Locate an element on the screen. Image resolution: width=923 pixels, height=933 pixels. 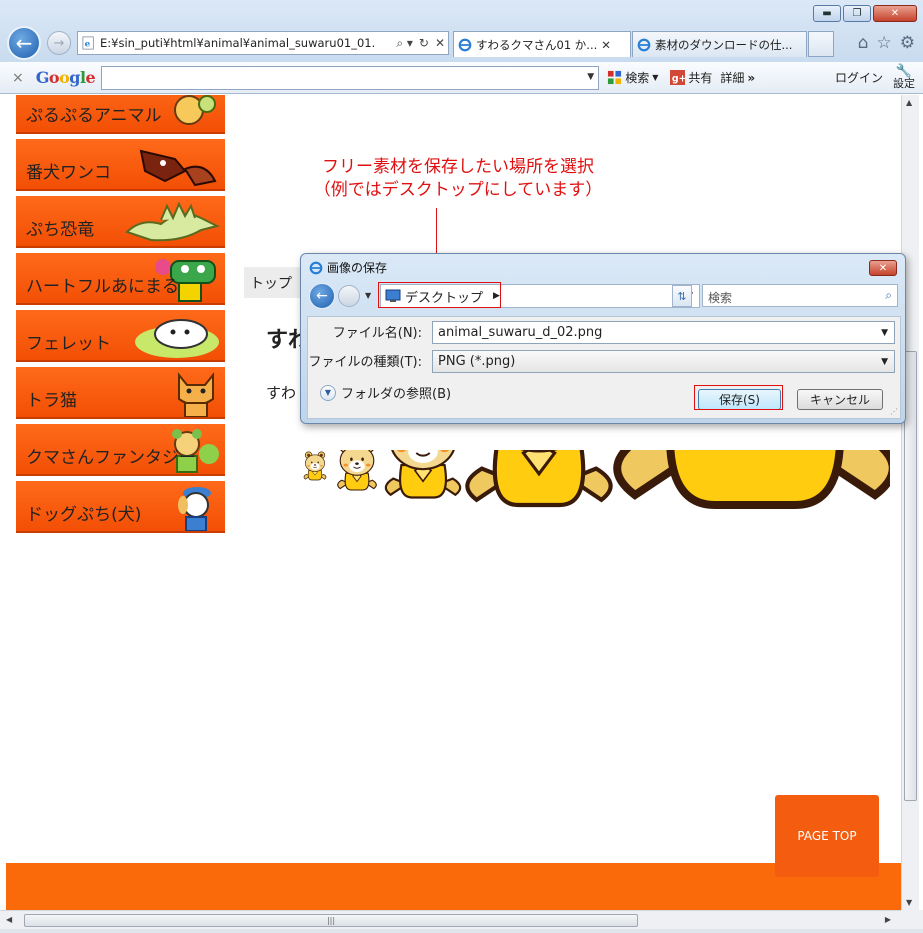
scroll-down-arrow: ▼ is located at coordinates (909, 902).